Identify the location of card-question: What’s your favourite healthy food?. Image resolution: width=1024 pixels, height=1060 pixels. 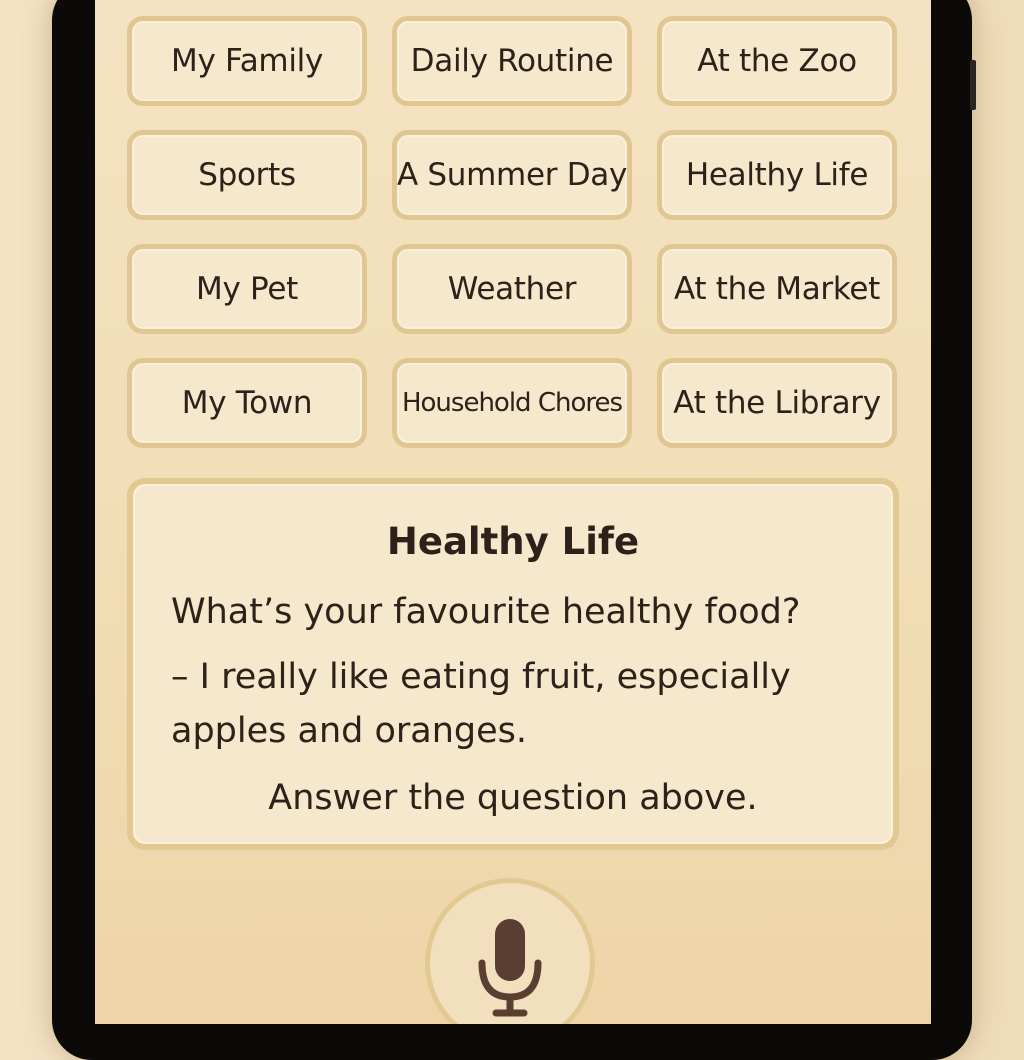
(486, 612).